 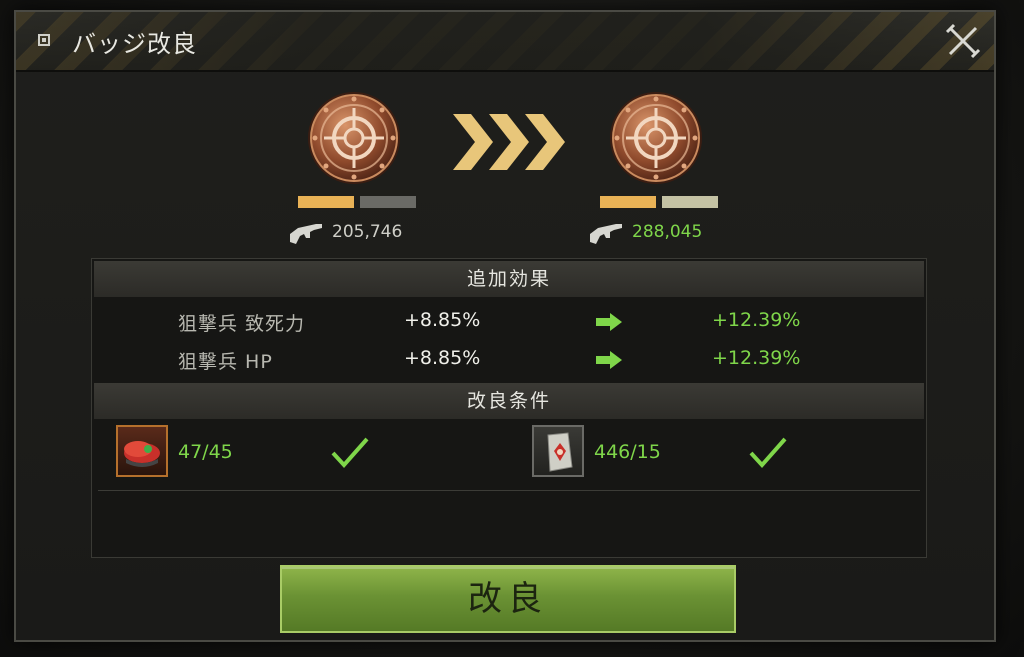 I want to click on next-badge, so click(x=656, y=138).